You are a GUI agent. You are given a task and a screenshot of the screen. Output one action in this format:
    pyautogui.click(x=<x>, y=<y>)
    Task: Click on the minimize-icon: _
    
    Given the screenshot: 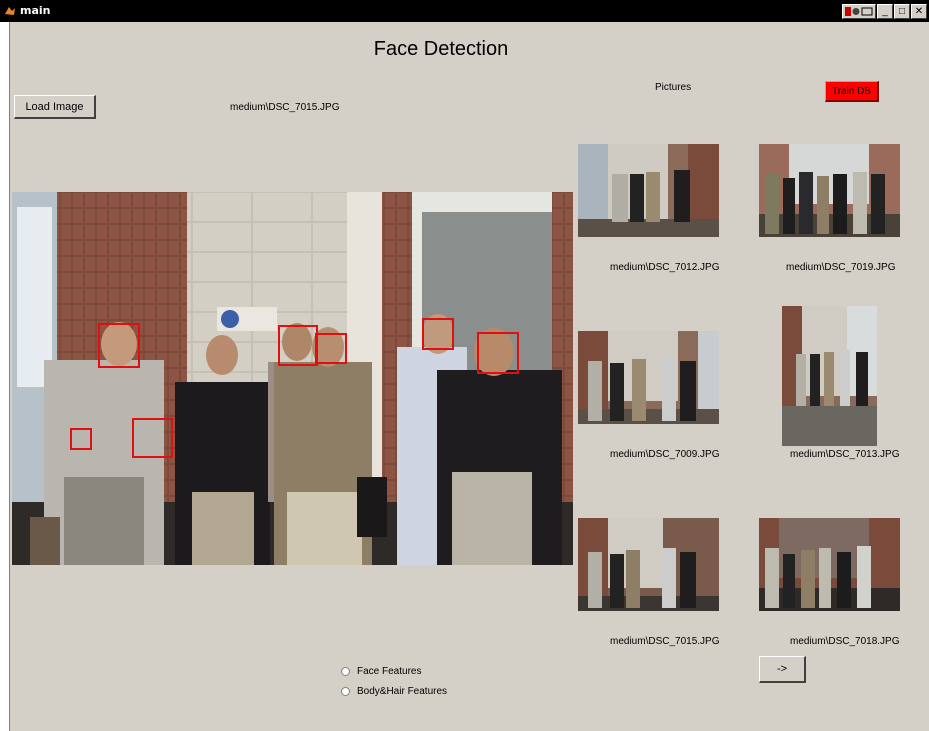 What is the action you would take?
    pyautogui.click(x=885, y=11)
    